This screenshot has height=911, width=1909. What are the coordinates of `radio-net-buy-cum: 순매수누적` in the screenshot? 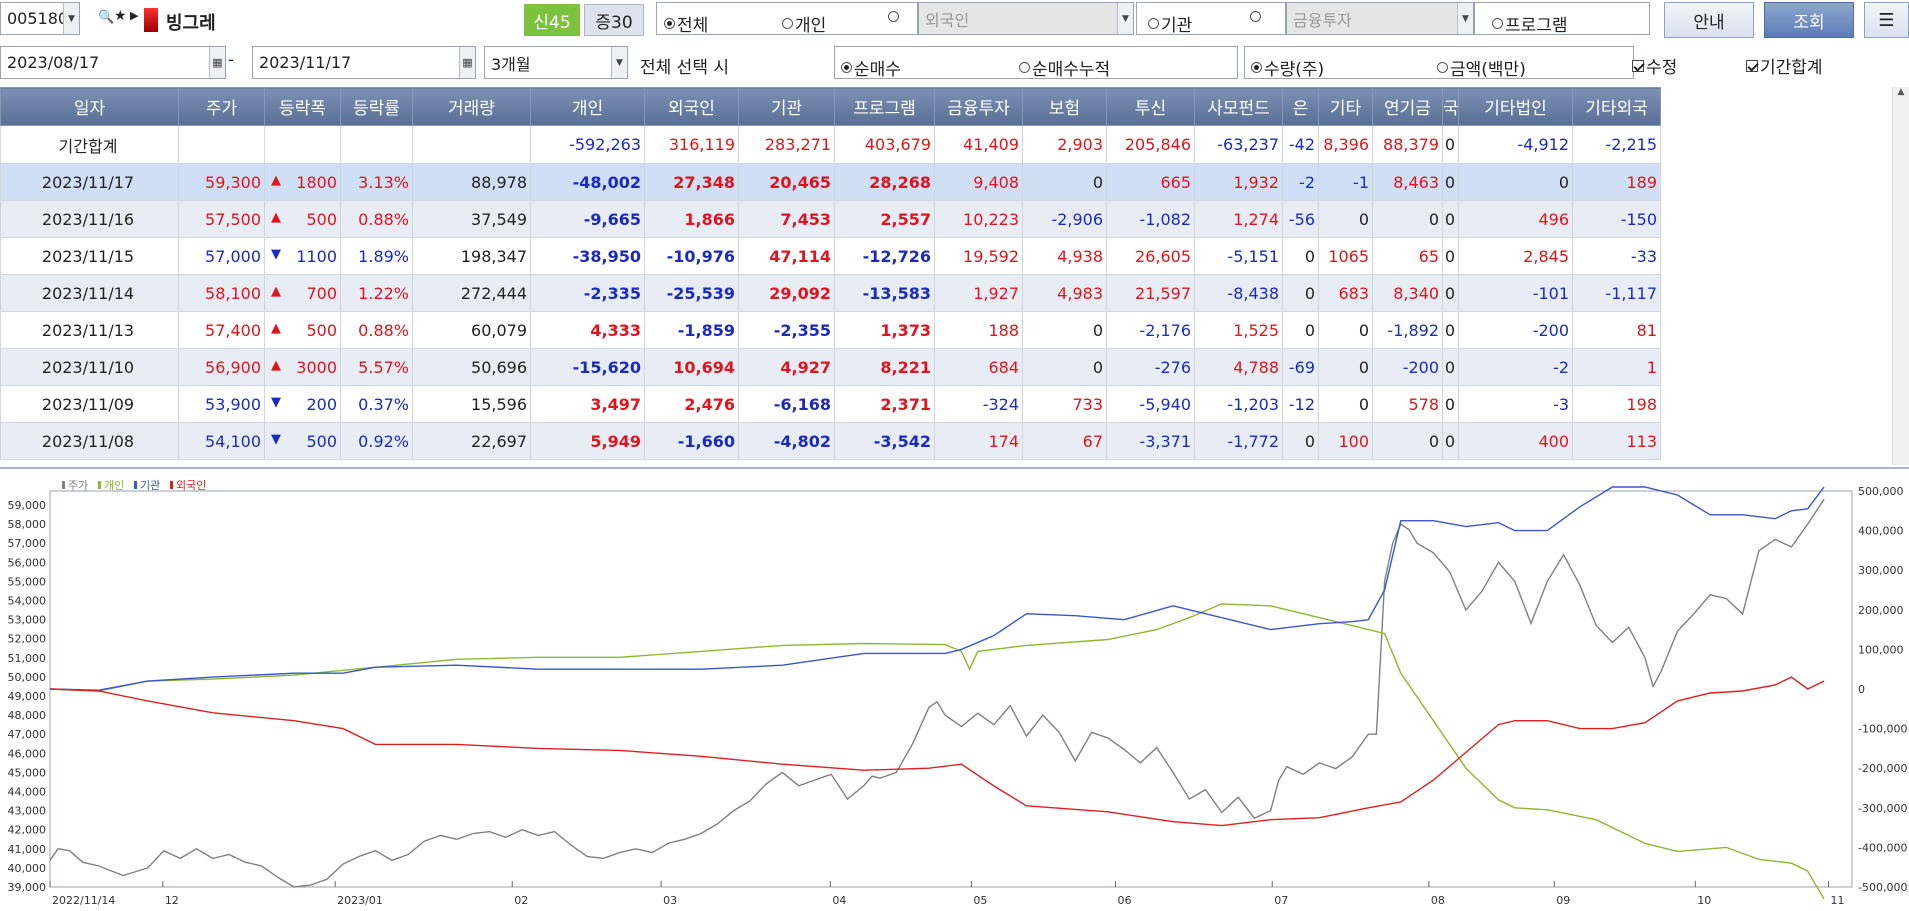 It's located at (1064, 67).